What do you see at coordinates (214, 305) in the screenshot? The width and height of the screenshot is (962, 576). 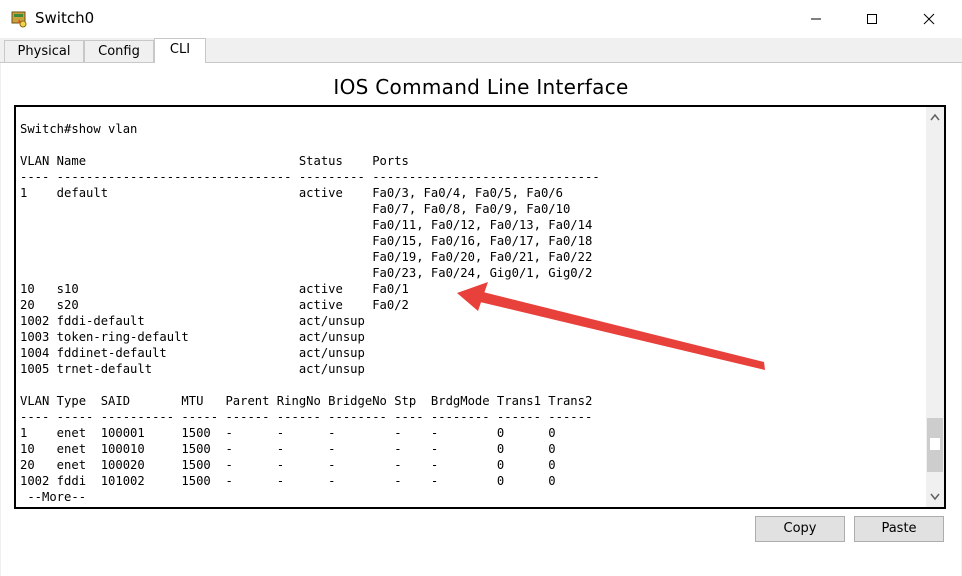 I see `terminal-line: 20 s20 active Fa0/2` at bounding box center [214, 305].